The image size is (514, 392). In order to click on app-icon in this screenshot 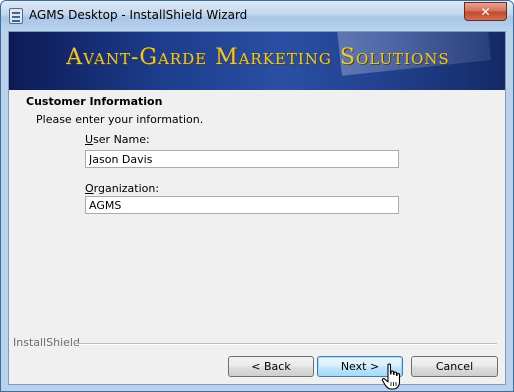, I will do `click(16, 16)`.